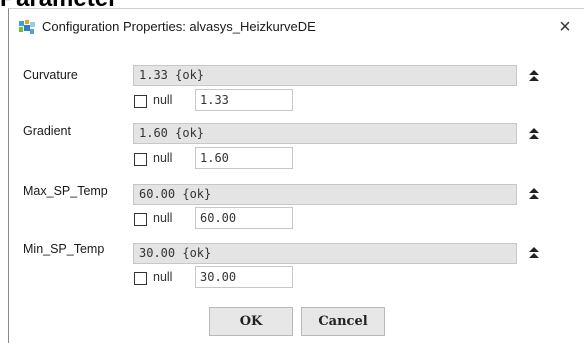 This screenshot has height=343, width=584. I want to click on null-value-input: 1.33, so click(244, 100).